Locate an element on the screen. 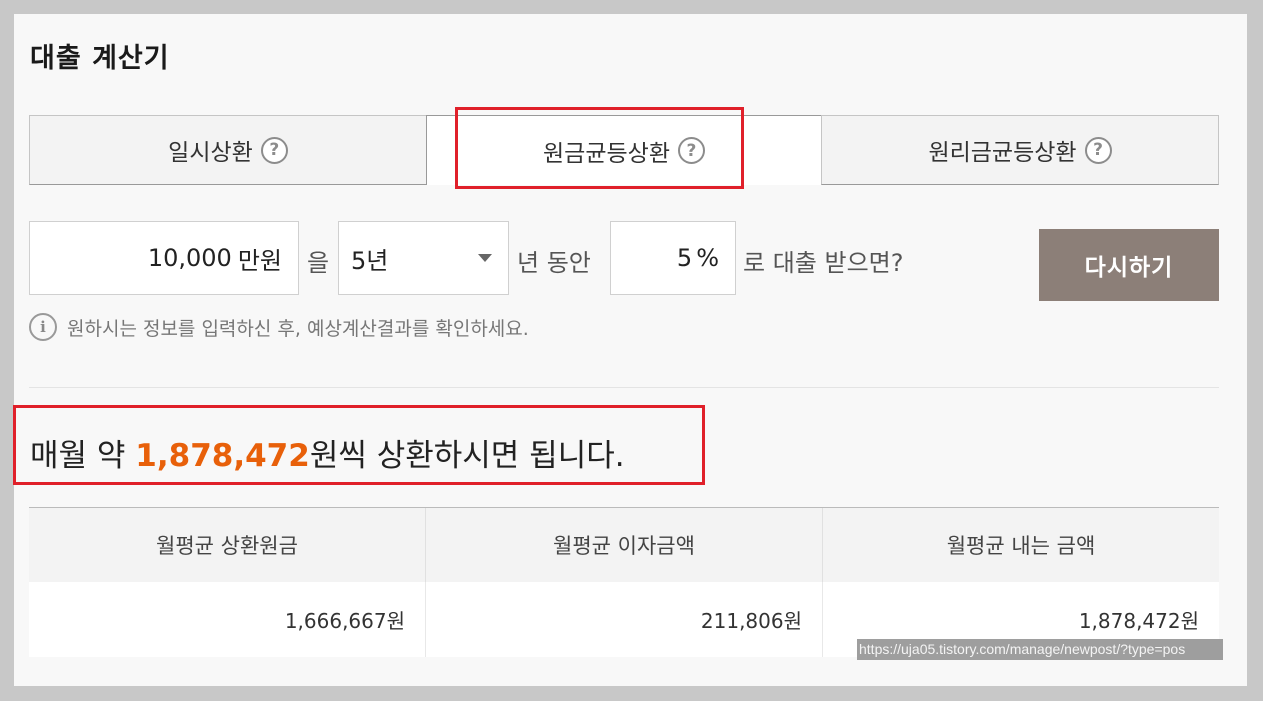 The image size is (1263, 701). result-suffix: 원씩 상환하시면 됩니다. is located at coordinates (467, 456).